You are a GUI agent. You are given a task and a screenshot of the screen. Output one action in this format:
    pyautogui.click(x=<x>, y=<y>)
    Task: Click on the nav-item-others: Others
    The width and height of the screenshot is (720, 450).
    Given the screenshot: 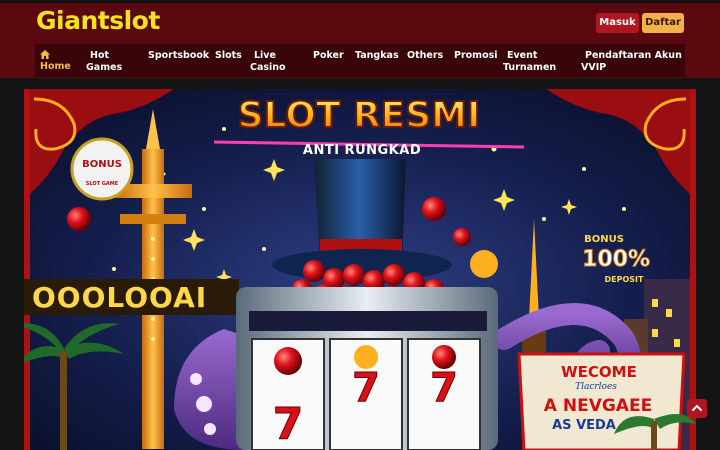 What is the action you would take?
    pyautogui.click(x=425, y=56)
    